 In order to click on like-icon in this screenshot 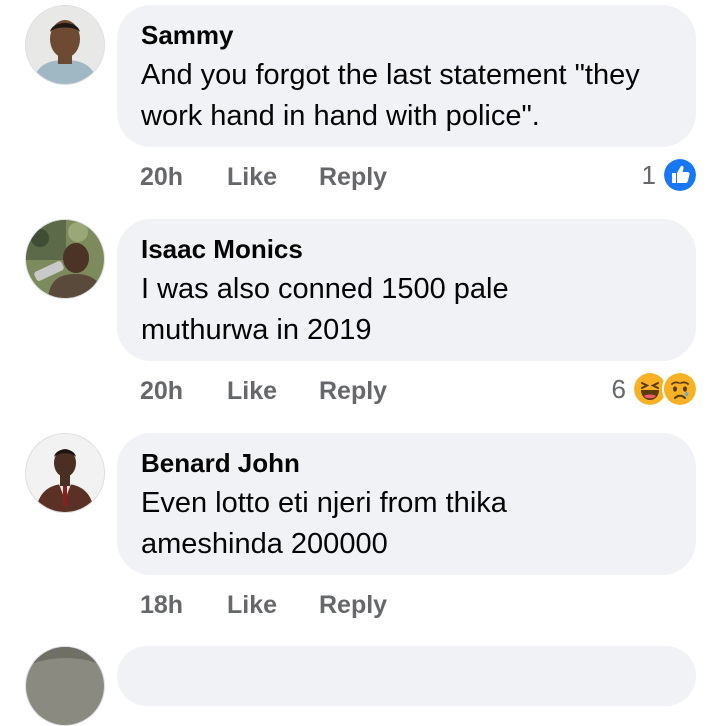, I will do `click(680, 175)`.